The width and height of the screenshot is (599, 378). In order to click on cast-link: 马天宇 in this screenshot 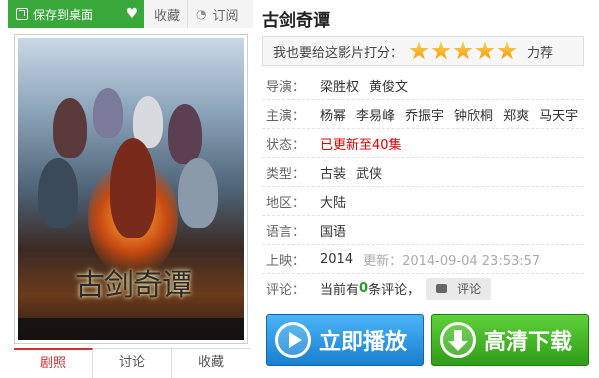, I will do `click(558, 114)`.